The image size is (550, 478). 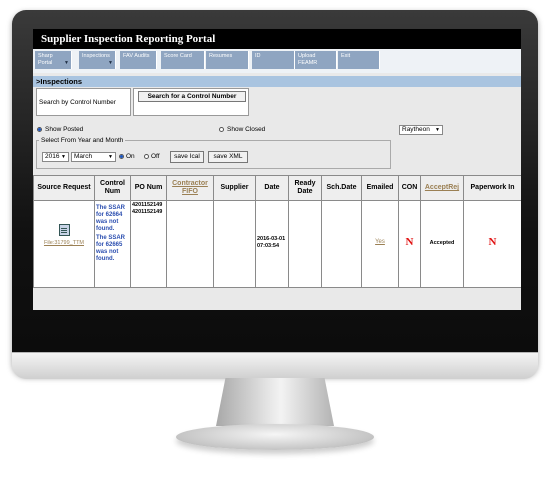 I want to click on col-paperwork-in: Paperwork In, so click(x=492, y=188).